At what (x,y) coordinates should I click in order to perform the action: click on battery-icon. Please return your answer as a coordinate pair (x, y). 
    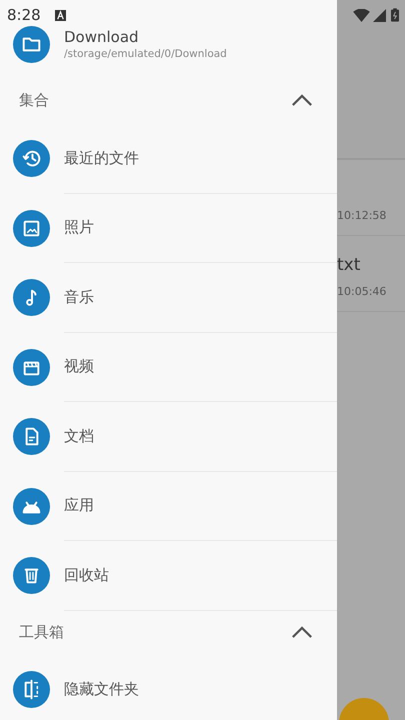
    Looking at the image, I should click on (395, 15).